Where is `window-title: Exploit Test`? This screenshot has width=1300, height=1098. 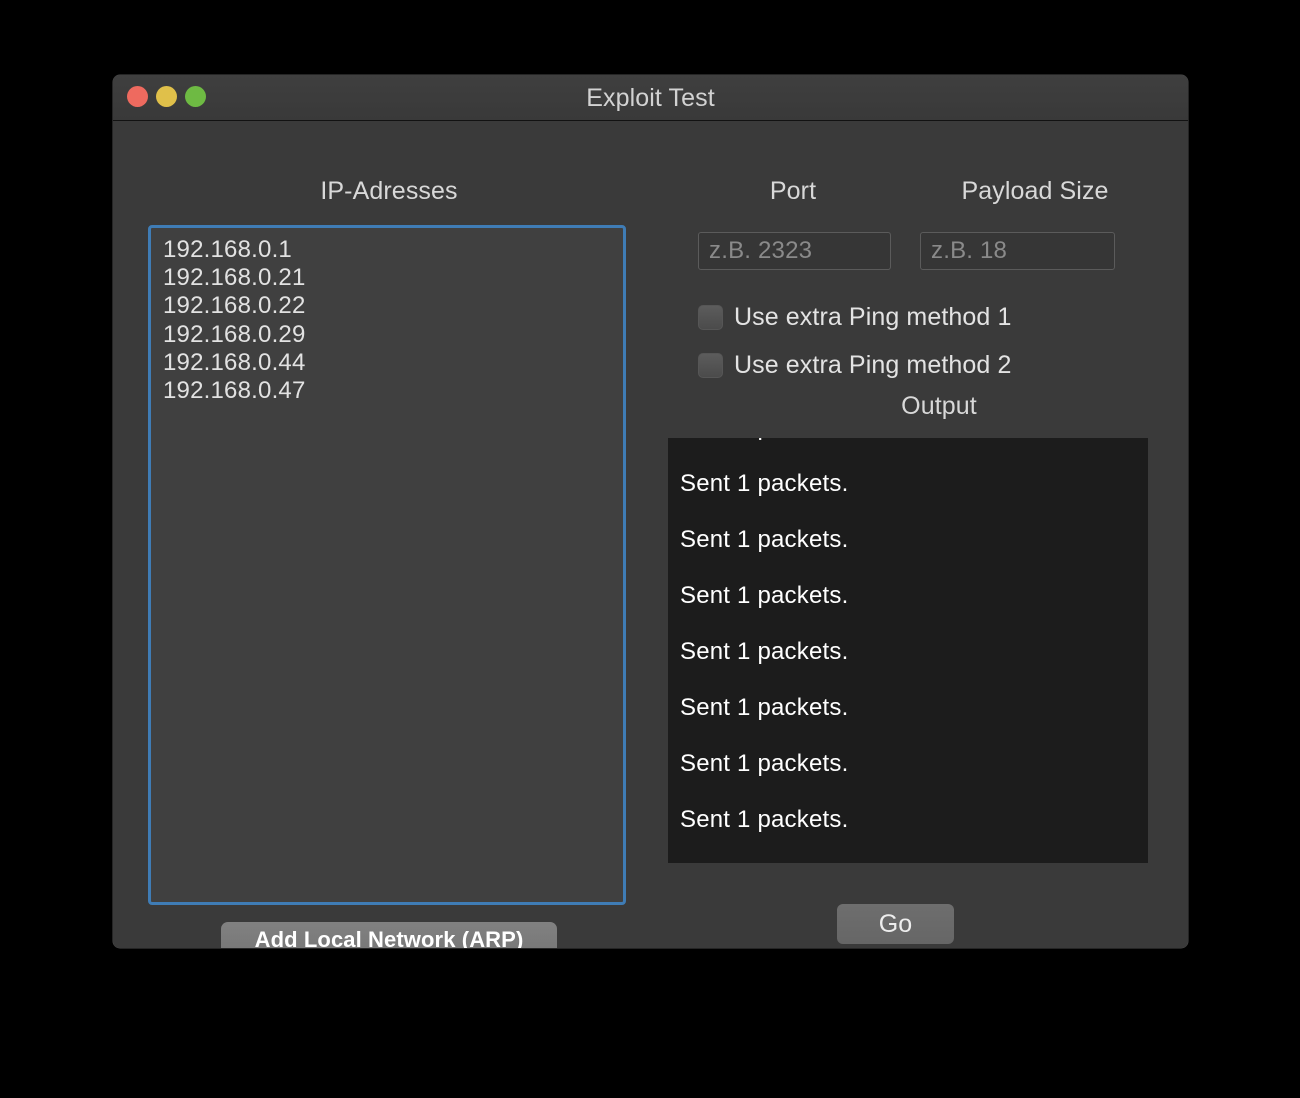
window-title: Exploit Test is located at coordinates (650, 98).